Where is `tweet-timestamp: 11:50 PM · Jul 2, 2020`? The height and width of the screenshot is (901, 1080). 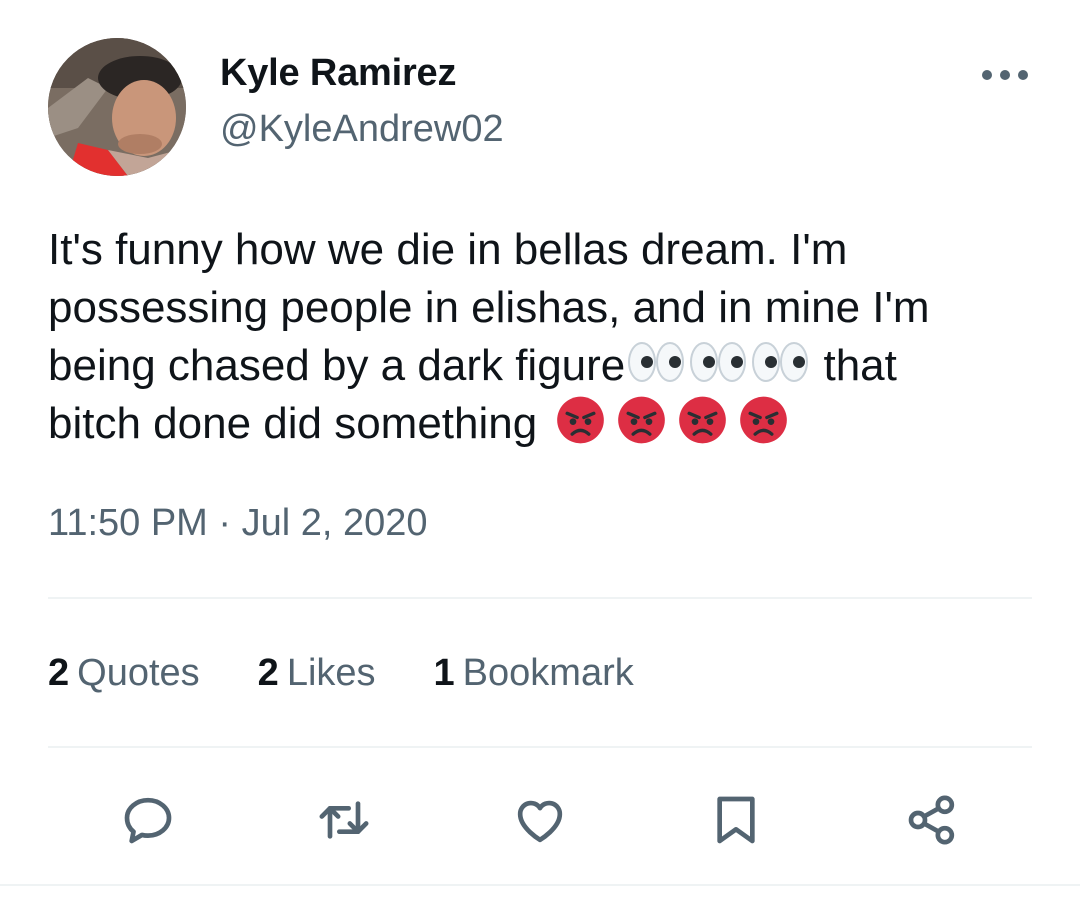
tweet-timestamp: 11:50 PM · Jul 2, 2020 is located at coordinates (238, 523).